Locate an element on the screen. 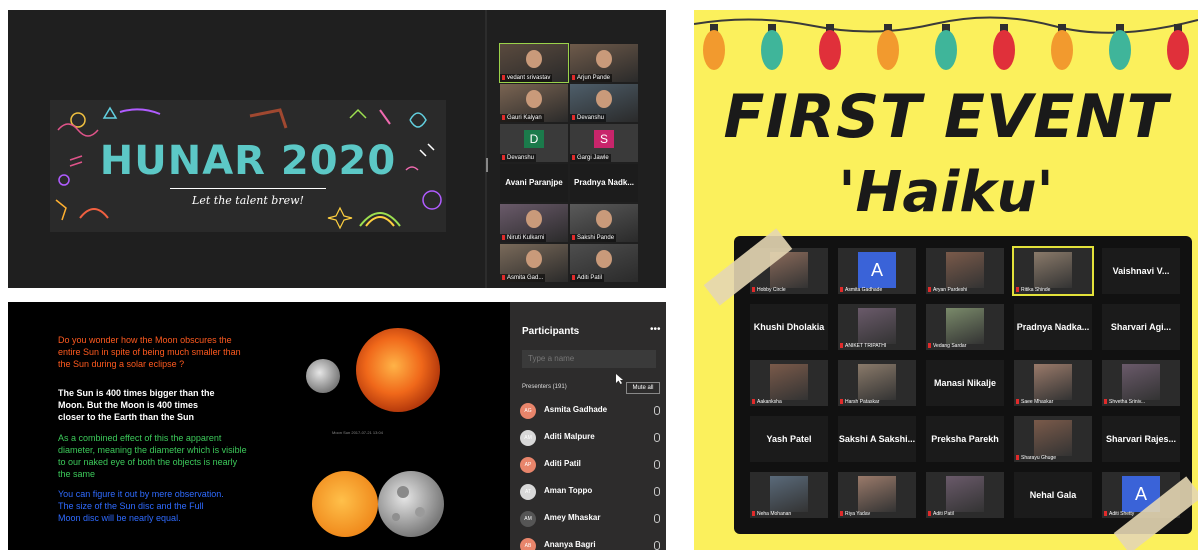 The image size is (1198, 550). participant-name-label: Aditi Patil is located at coordinates (587, 278).